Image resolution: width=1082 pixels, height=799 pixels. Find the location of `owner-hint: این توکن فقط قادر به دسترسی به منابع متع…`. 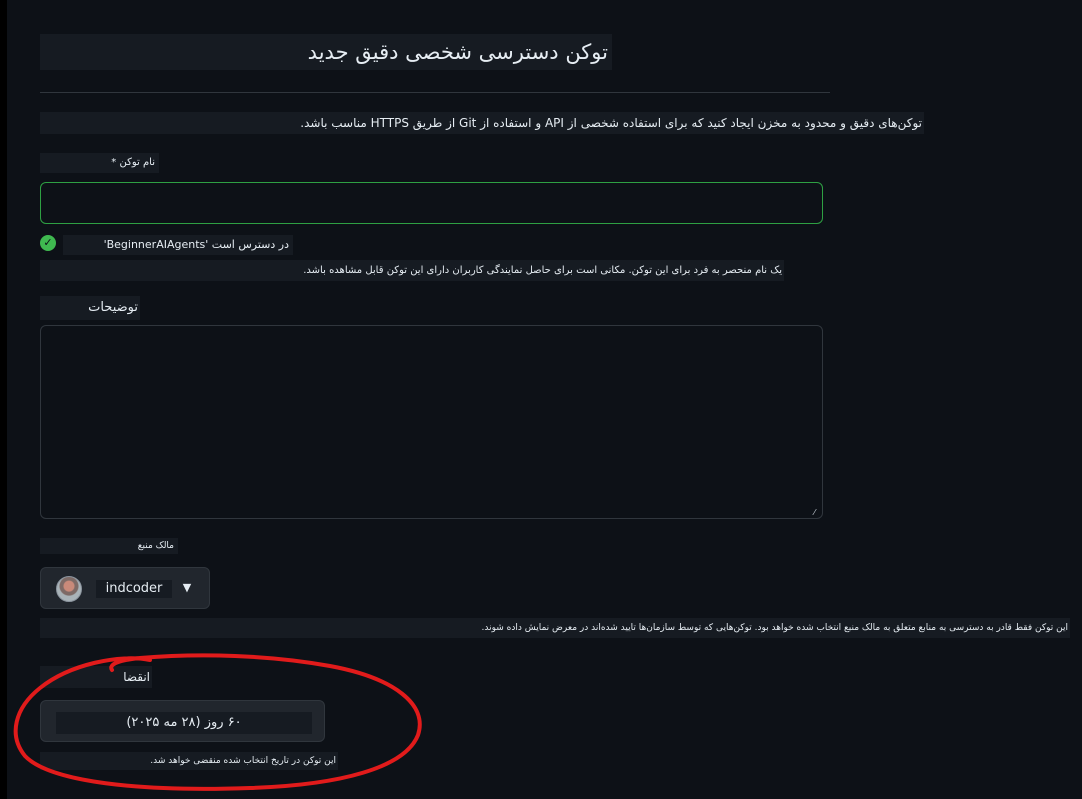

owner-hint: این توکن فقط قادر به دسترسی به منابع متع… is located at coordinates (555, 628).